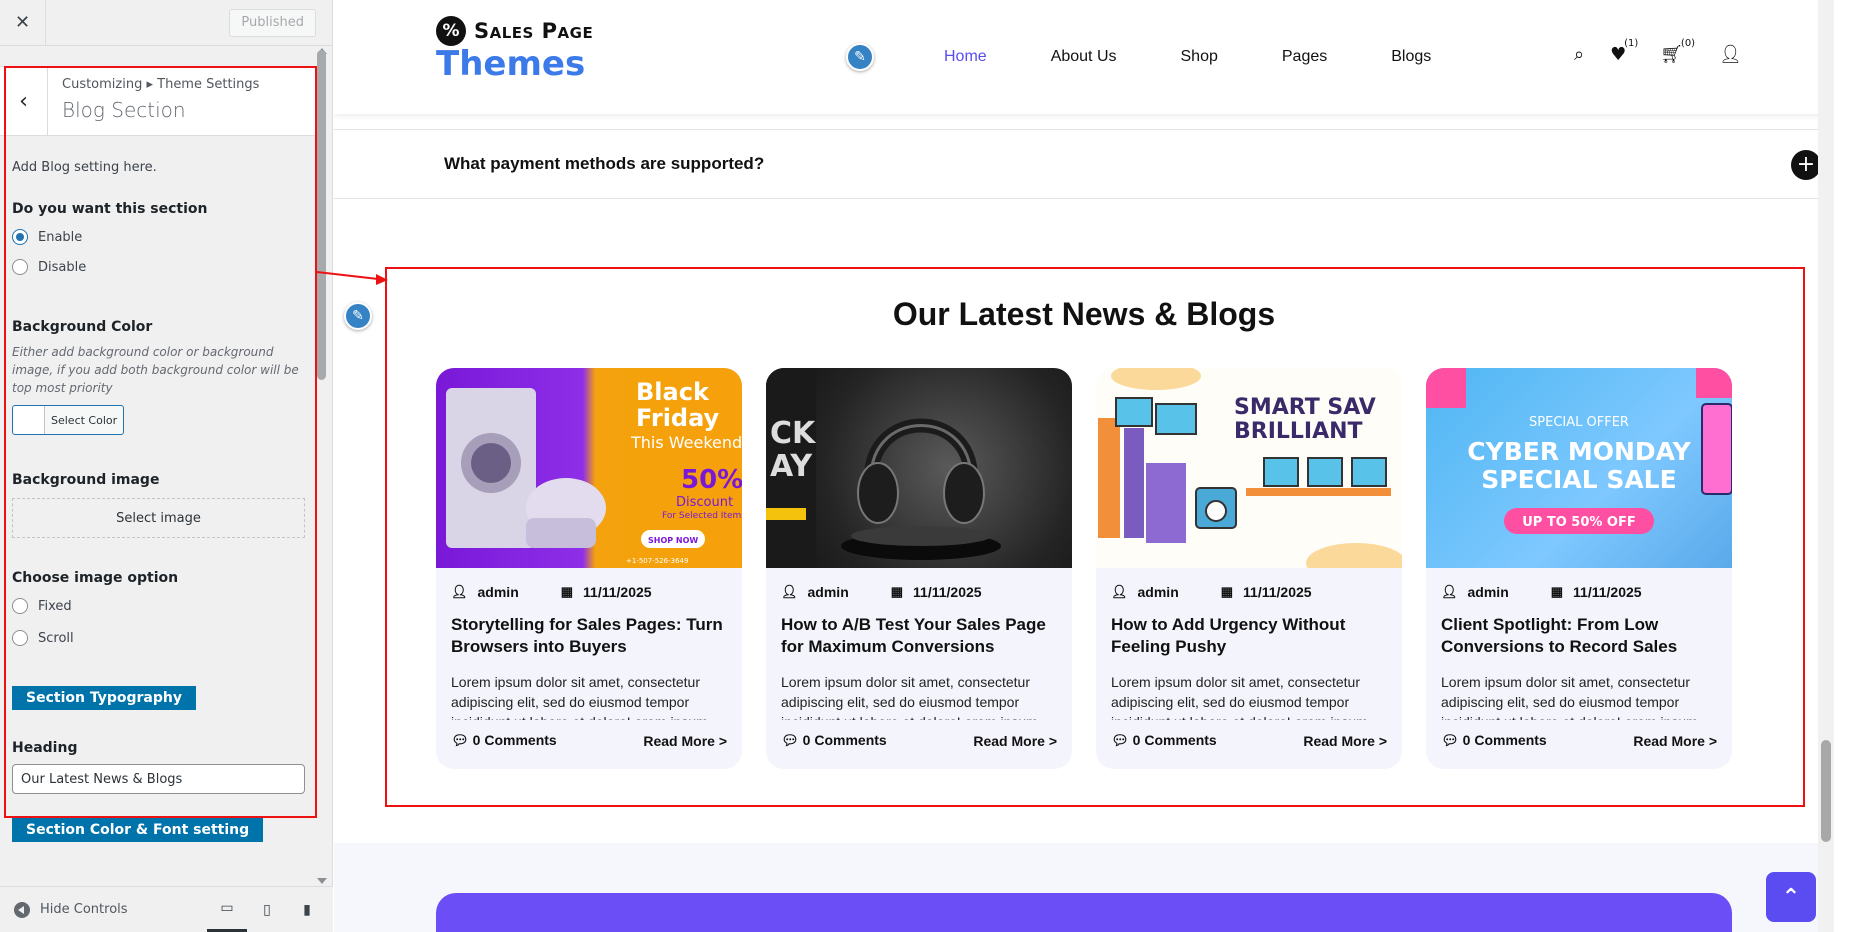 The image size is (1850, 932). I want to click on device-switcher: ▭ ▯ ▮, so click(267, 909).